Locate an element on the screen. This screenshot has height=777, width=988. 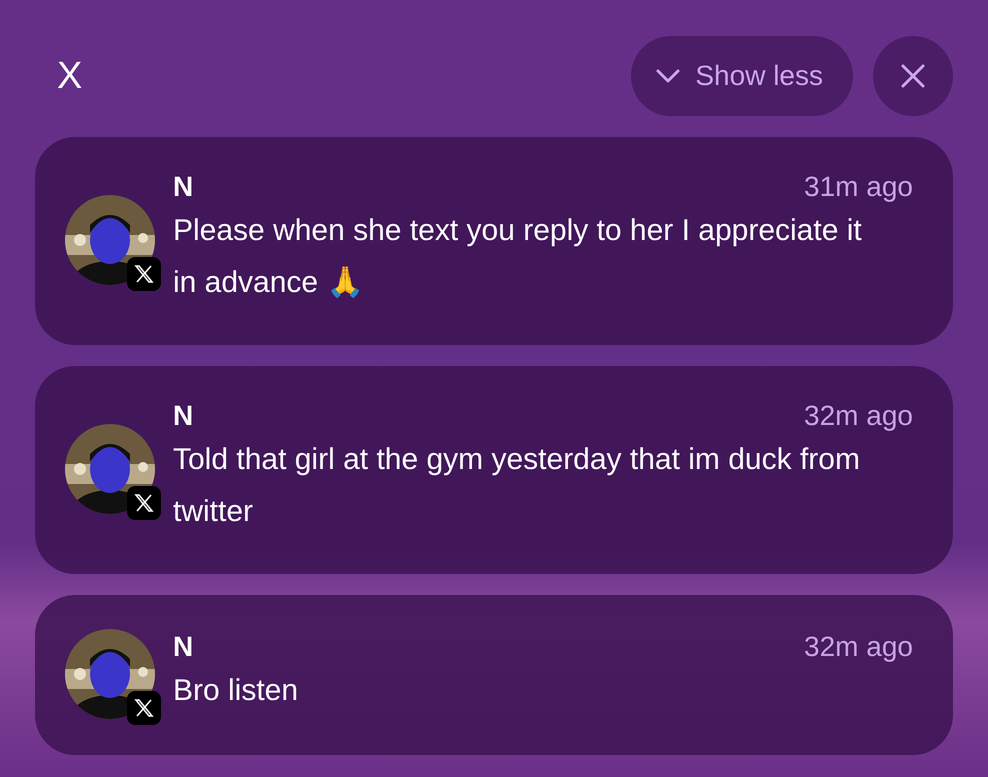
show-less-button: Show less is located at coordinates (742, 76).